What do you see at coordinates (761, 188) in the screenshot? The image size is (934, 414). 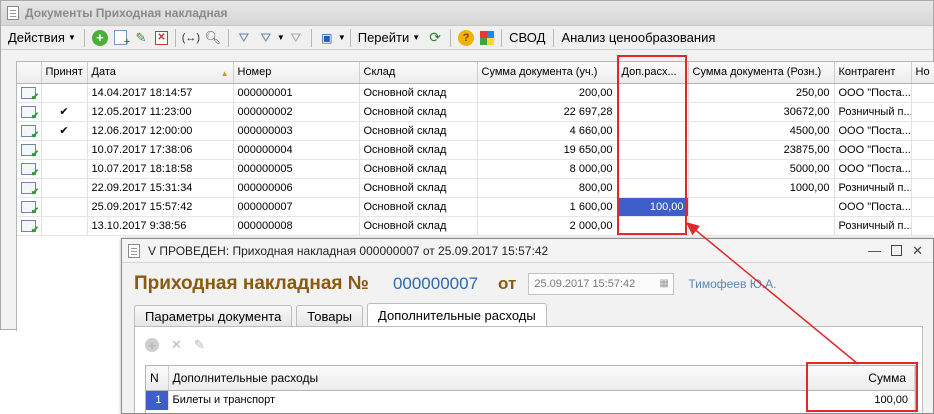 I see `retail-sum-cell: 1000,00` at bounding box center [761, 188].